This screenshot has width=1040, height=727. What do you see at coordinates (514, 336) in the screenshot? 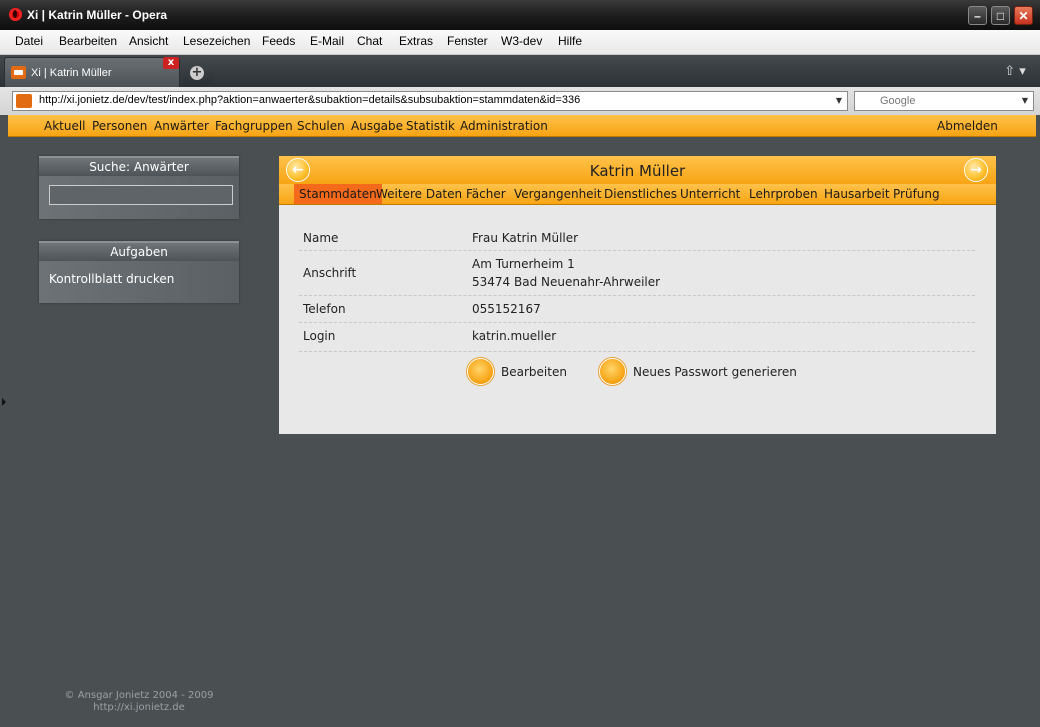
I see `field-value: katrin.mueller` at bounding box center [514, 336].